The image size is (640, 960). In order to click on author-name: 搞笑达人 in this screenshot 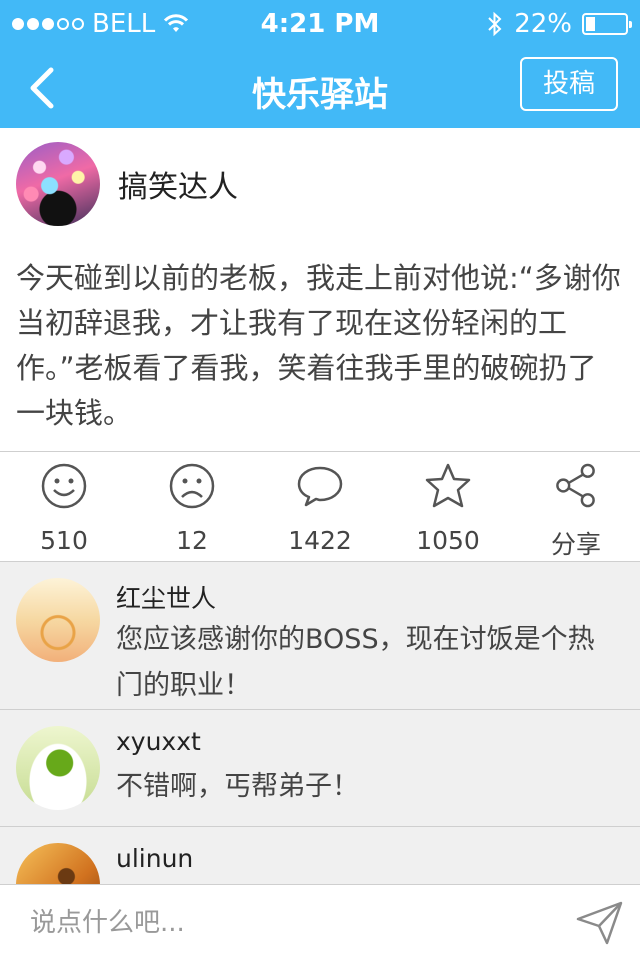, I will do `click(178, 184)`.